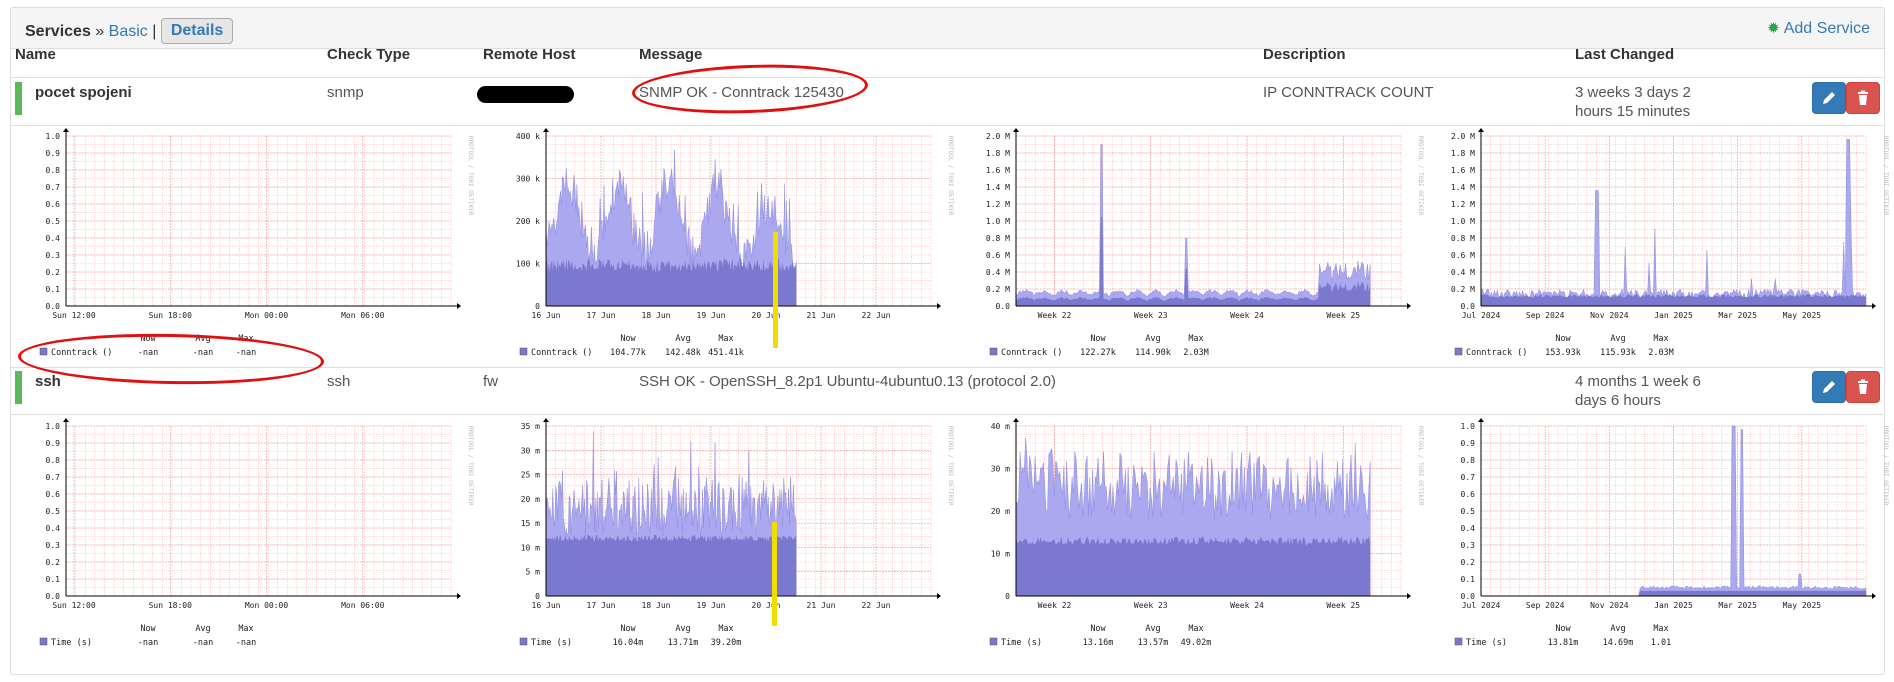 This screenshot has height=682, width=1894. Describe the element at coordinates (53, 238) in the screenshot. I see `y-tick-label: 0.4` at that location.